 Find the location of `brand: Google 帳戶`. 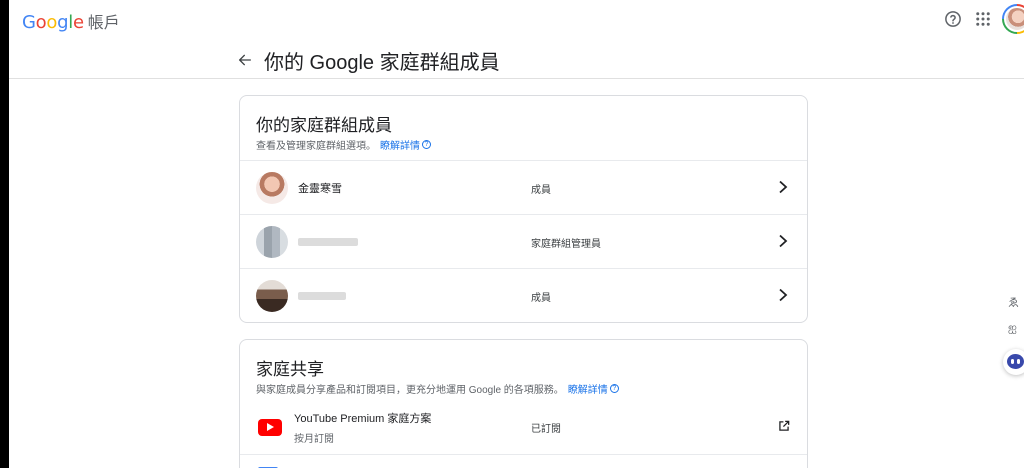

brand: Google 帳戶 is located at coordinates (71, 21).